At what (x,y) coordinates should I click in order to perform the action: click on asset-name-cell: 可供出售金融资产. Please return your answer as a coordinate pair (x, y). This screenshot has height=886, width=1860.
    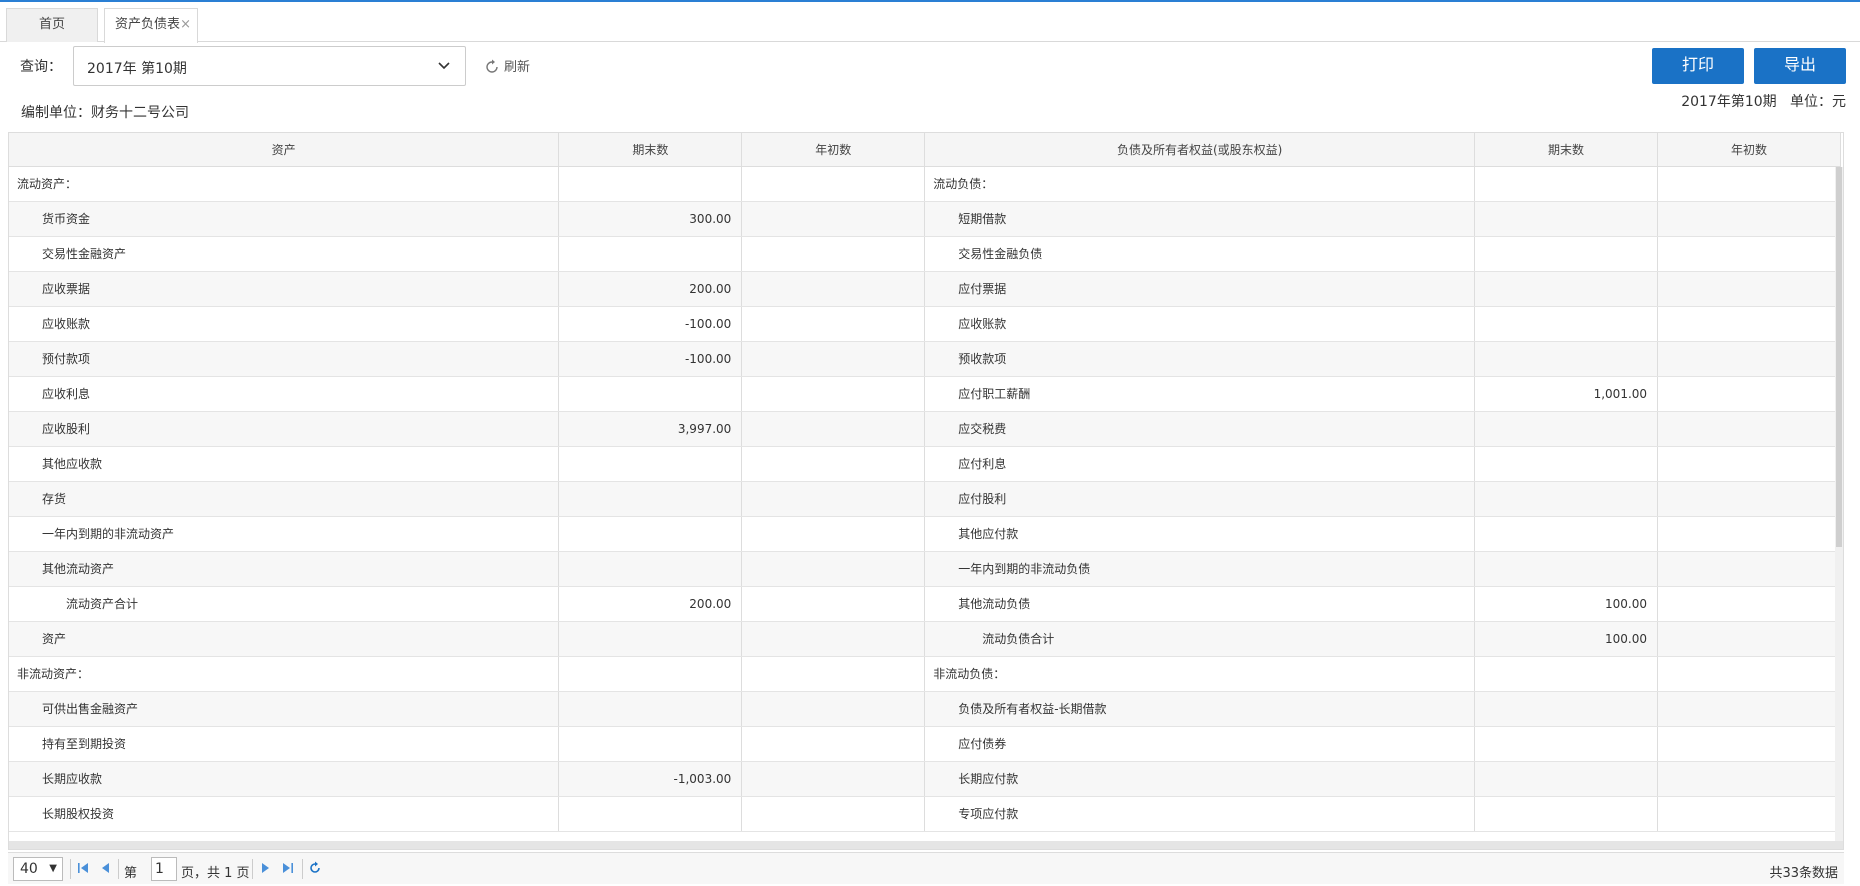
    Looking at the image, I should click on (284, 709).